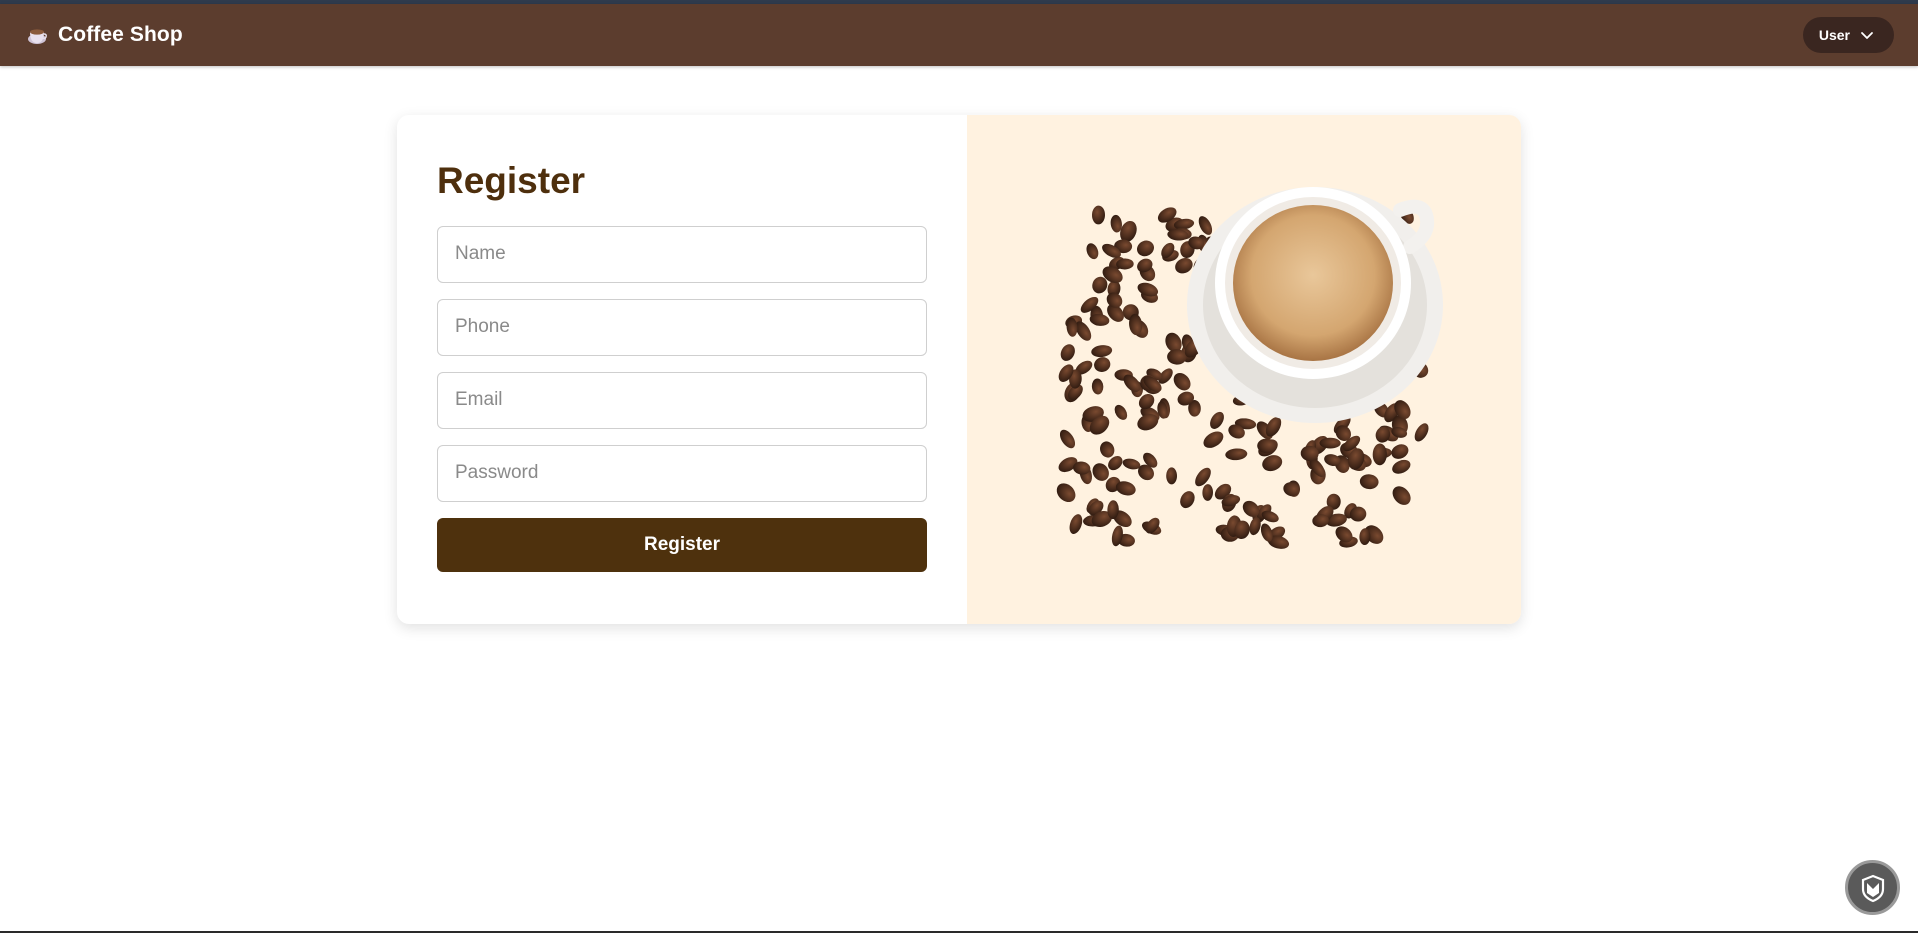 This screenshot has height=933, width=1918. What do you see at coordinates (682, 544) in the screenshot?
I see `register-button: Register` at bounding box center [682, 544].